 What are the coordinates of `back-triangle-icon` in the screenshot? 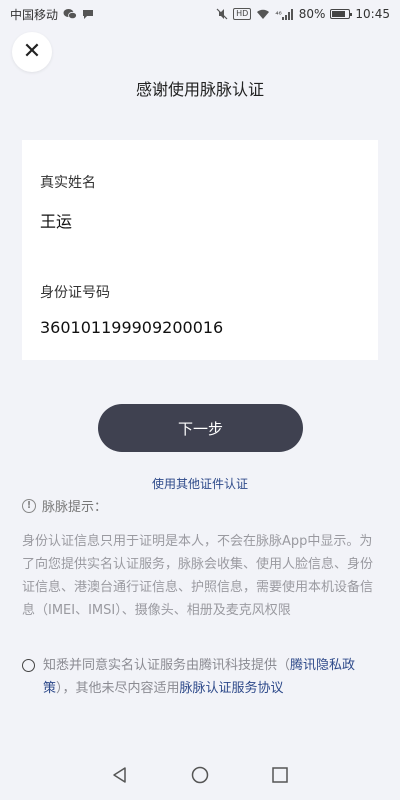 It's located at (120, 775).